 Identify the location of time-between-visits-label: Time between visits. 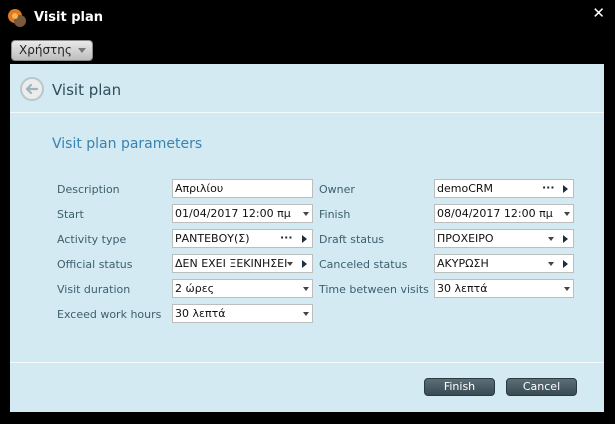
(374, 289).